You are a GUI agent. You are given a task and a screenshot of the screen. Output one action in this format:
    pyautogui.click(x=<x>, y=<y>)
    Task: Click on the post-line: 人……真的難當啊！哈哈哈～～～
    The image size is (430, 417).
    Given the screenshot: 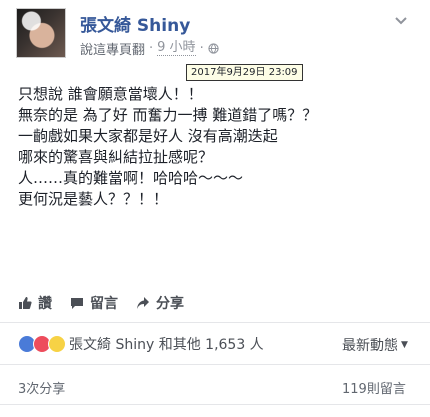 What is the action you would take?
    pyautogui.click(x=131, y=178)
    